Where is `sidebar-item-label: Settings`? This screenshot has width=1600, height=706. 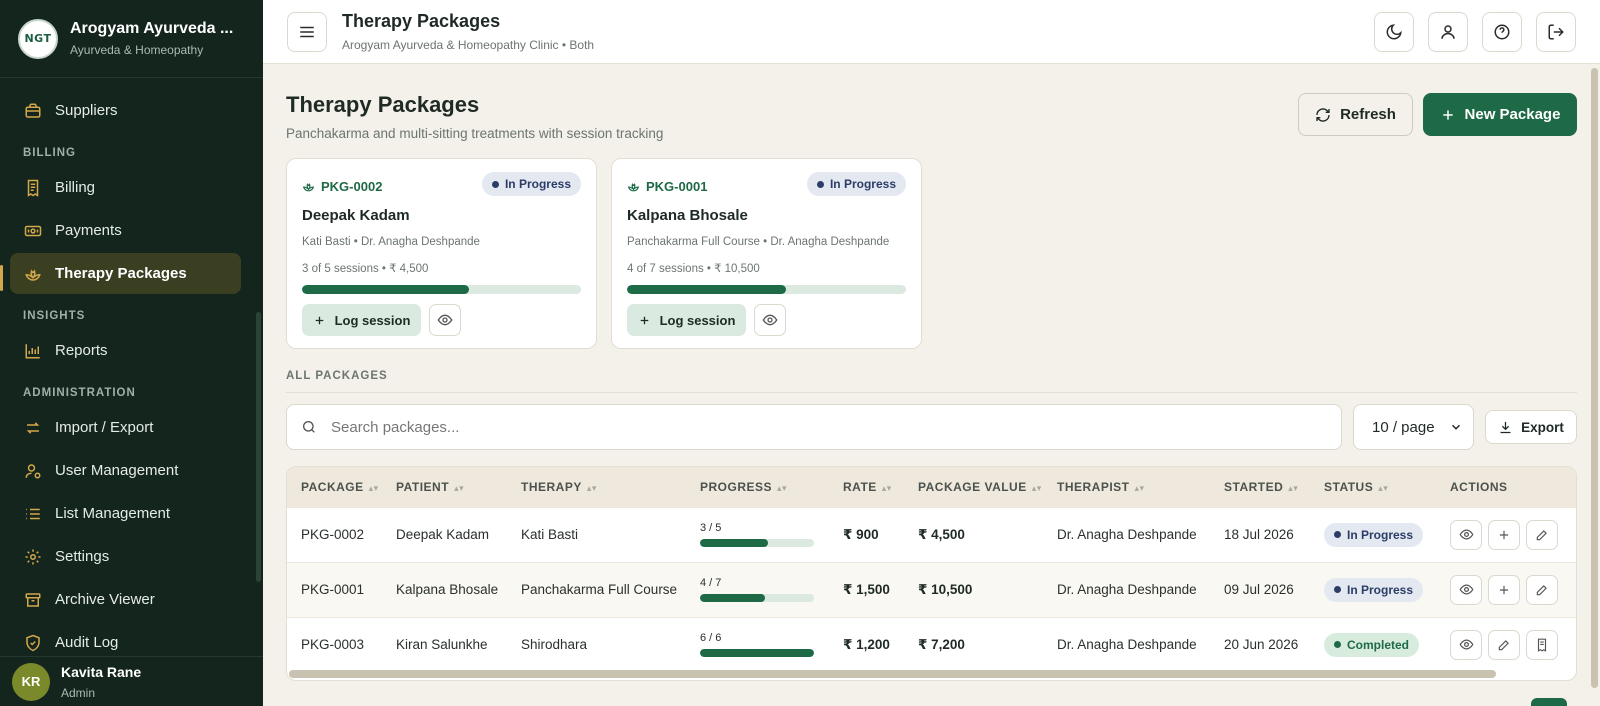
sidebar-item-label: Settings is located at coordinates (82, 556).